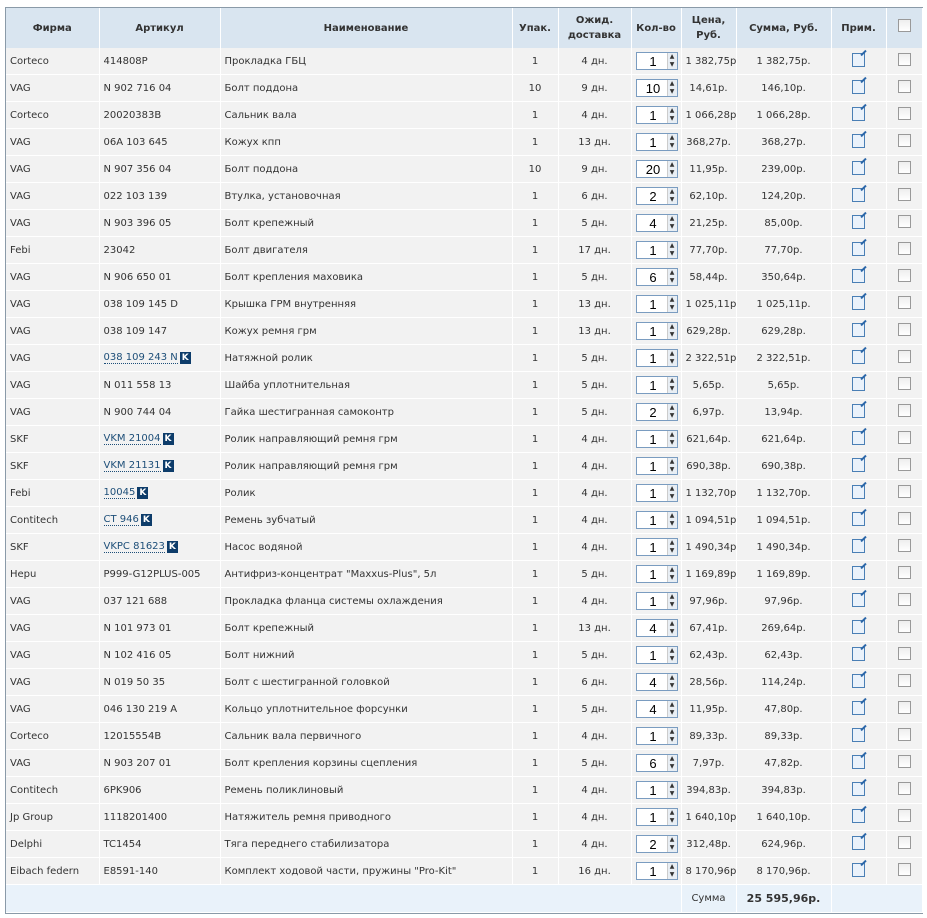 The image size is (927, 918). What do you see at coordinates (904, 25) in the screenshot?
I see `select-all-checkbox` at bounding box center [904, 25].